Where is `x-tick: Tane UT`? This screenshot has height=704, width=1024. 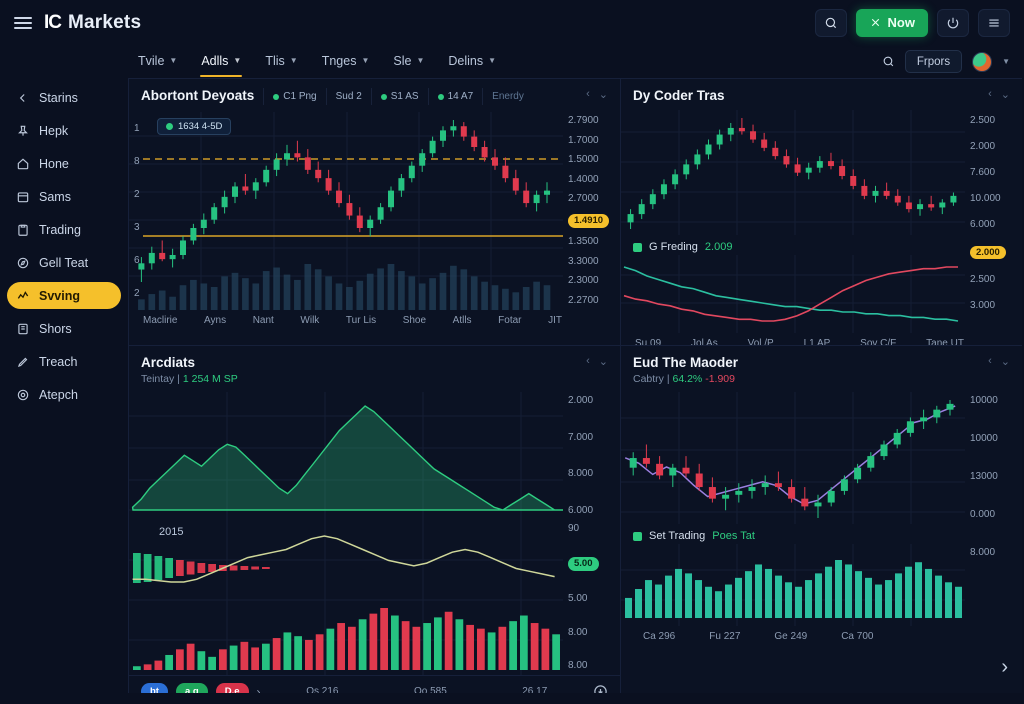 x-tick: Tane UT is located at coordinates (945, 341).